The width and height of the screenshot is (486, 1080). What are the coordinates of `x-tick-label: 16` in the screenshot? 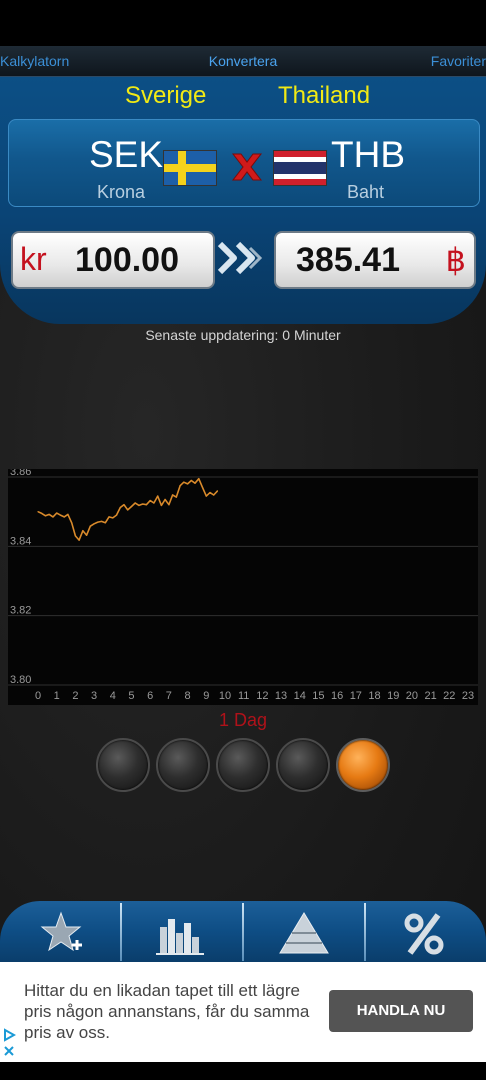 It's located at (337, 696).